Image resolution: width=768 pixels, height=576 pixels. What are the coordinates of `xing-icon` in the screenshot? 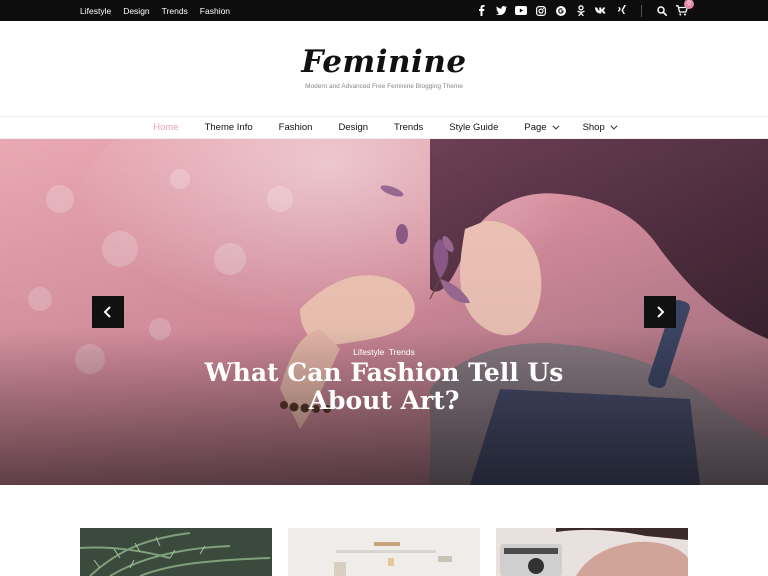 It's located at (621, 11).